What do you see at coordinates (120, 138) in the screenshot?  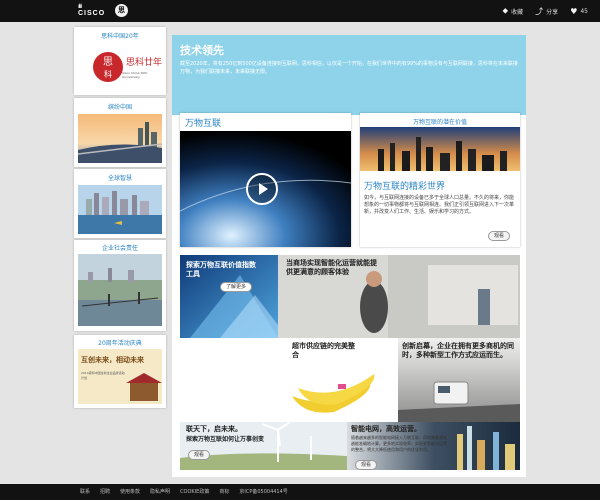 I see `shanghai-sunset-image` at bounding box center [120, 138].